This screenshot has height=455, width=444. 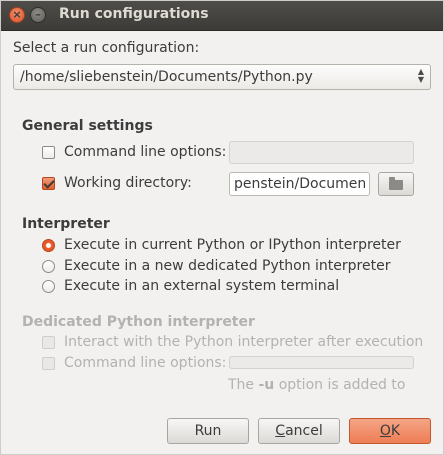 I want to click on ok-mnemonic: O, so click(x=385, y=431).